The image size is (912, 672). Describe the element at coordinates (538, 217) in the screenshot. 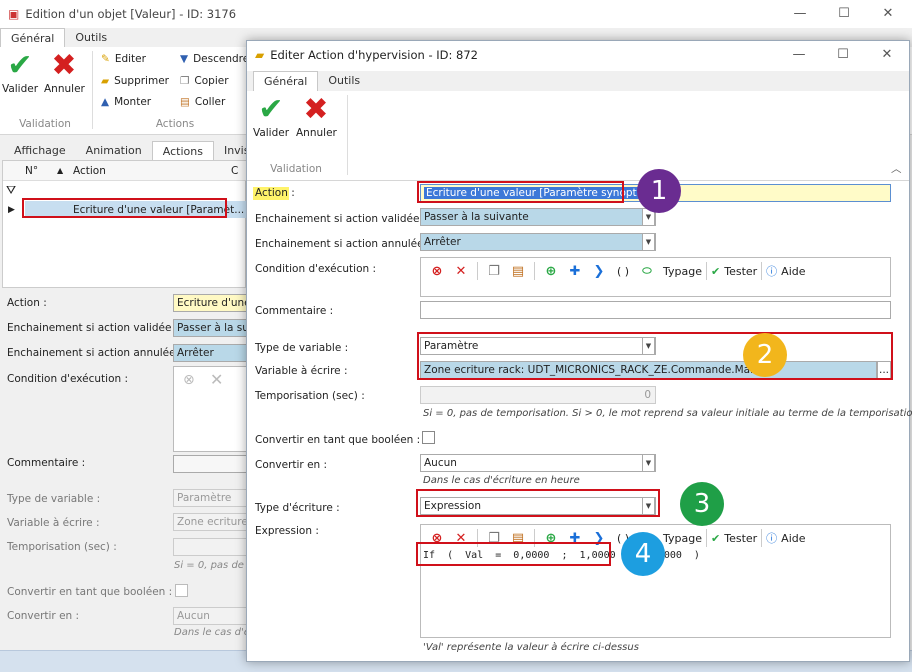

I see `ench-val-dropdown: Passer à la suivante` at that location.